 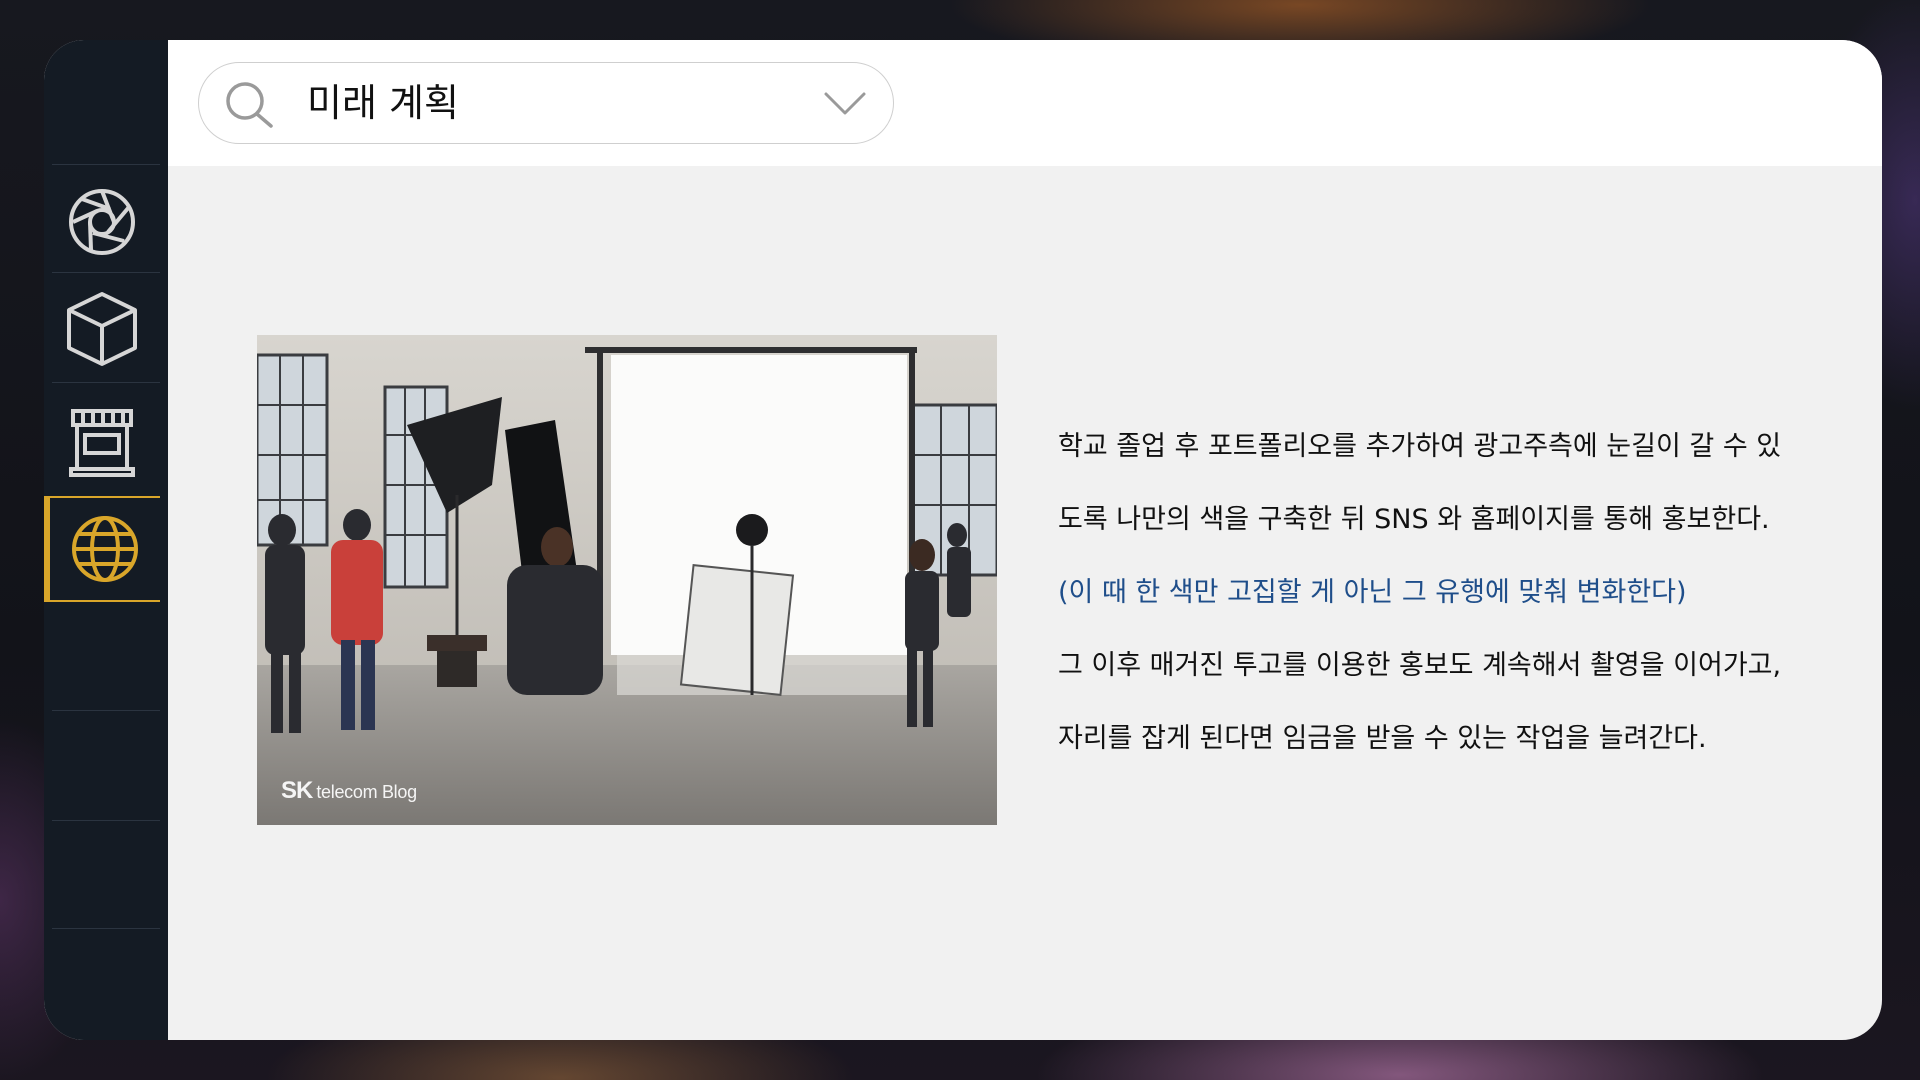 What do you see at coordinates (546, 103) in the screenshot?
I see `search-dropdown: 미래 계획` at bounding box center [546, 103].